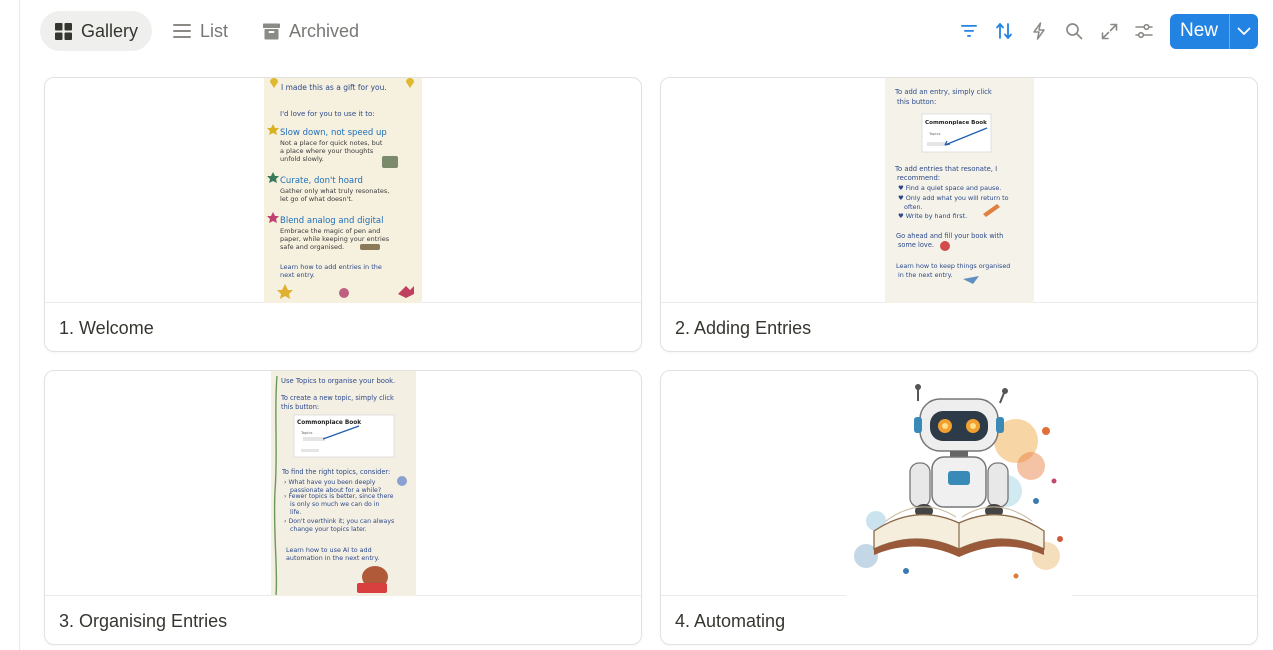 Image resolution: width=1273 pixels, height=650 pixels. I want to click on view-tabs: Gallery List Archived, so click(206, 31).